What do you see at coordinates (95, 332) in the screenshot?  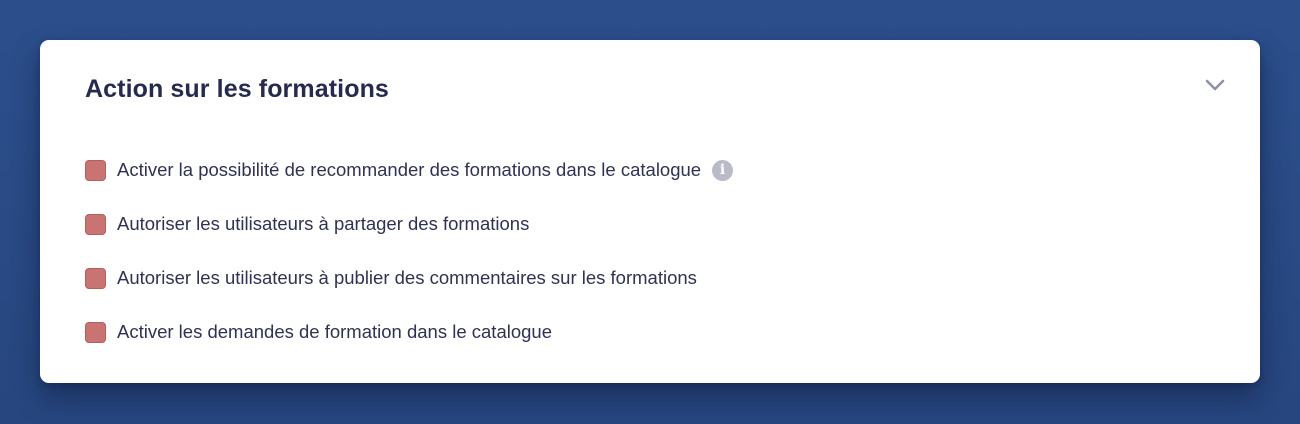 I see `checkbox-training-requests` at bounding box center [95, 332].